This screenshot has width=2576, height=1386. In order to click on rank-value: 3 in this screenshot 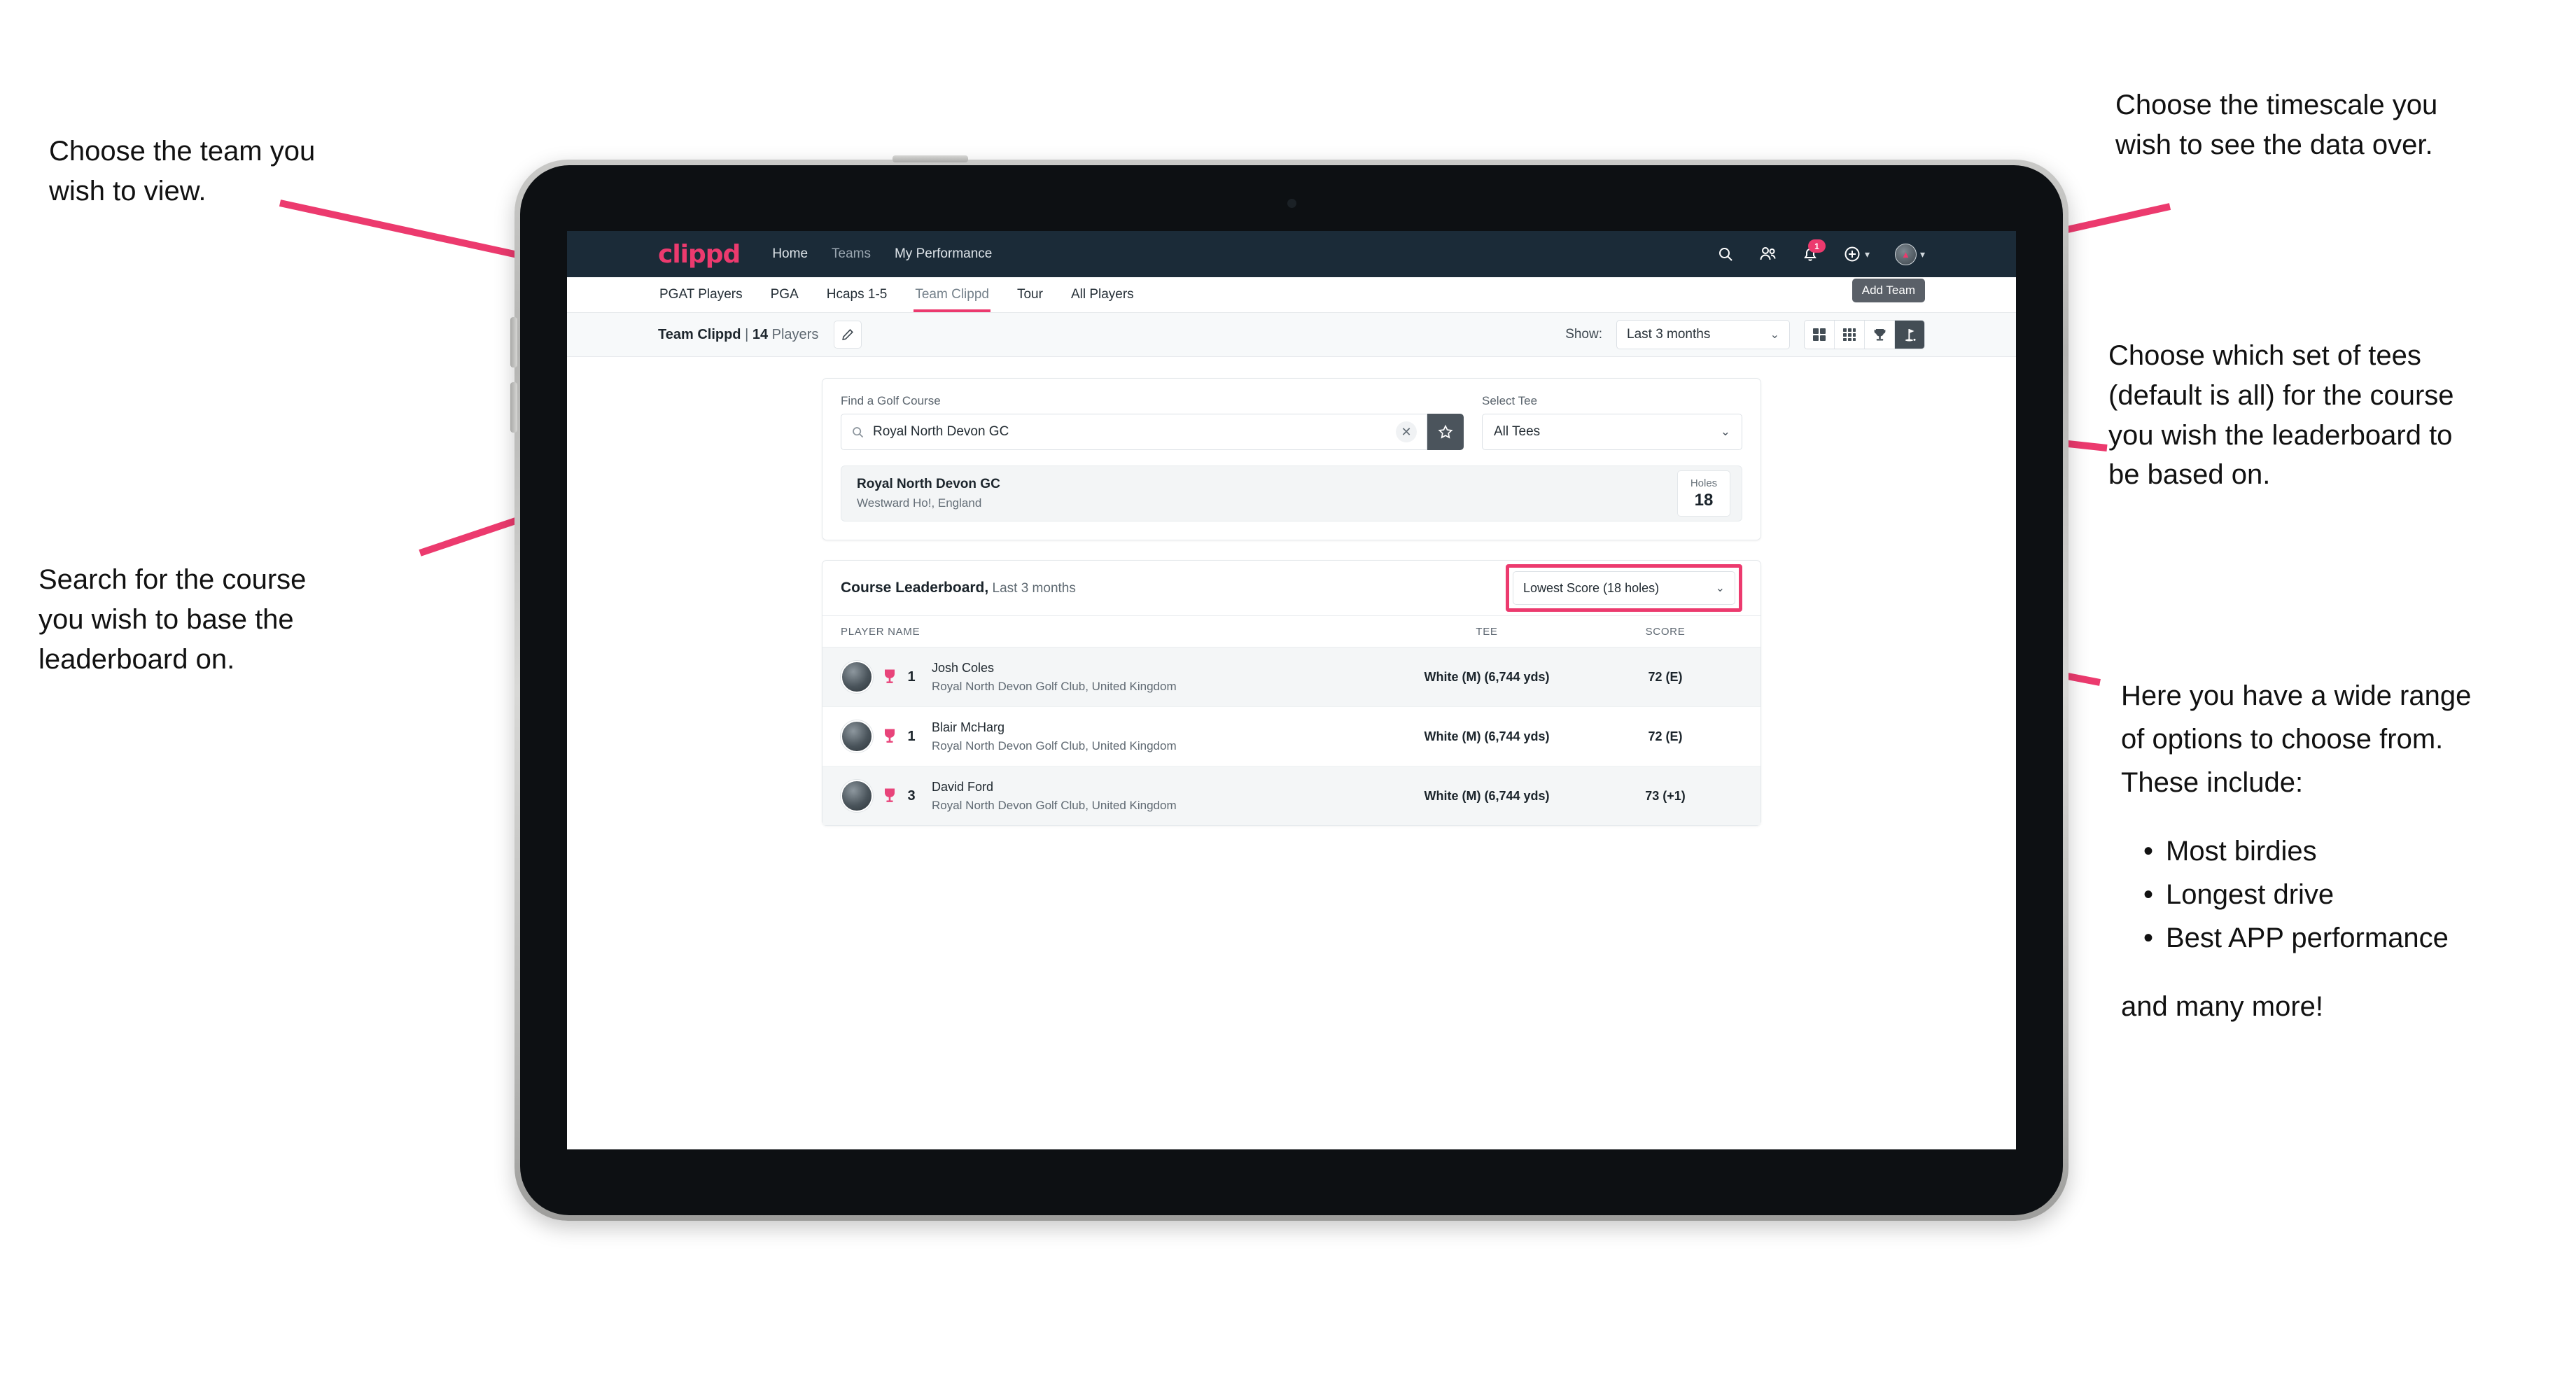, I will do `click(911, 796)`.